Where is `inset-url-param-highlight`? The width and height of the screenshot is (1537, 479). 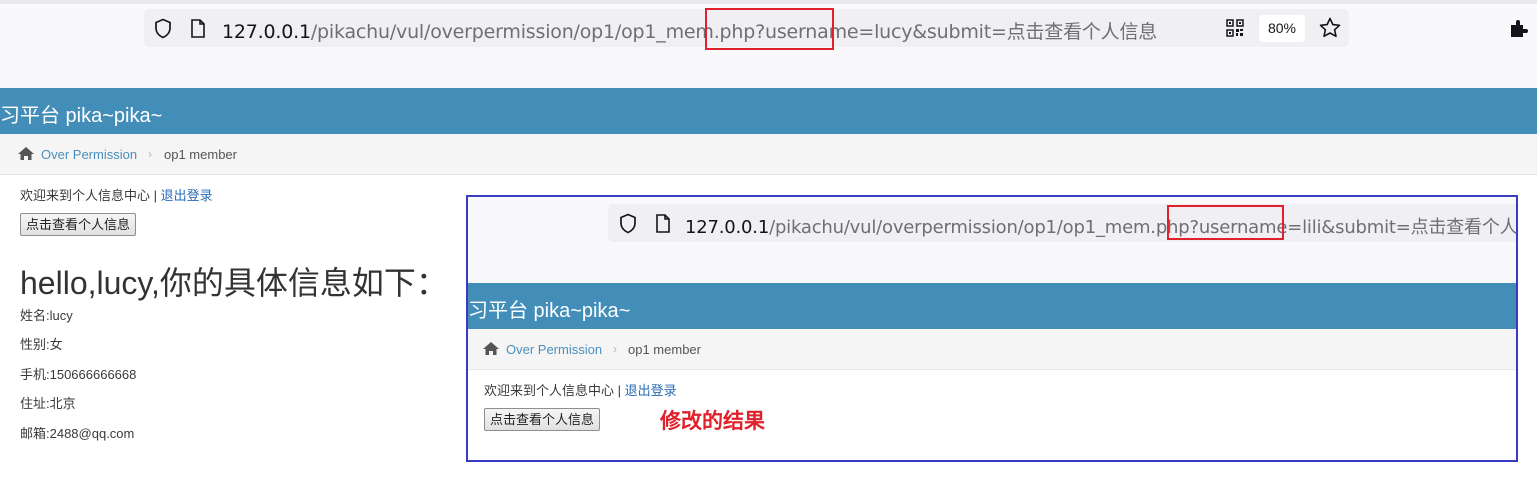 inset-url-param-highlight is located at coordinates (1225, 222).